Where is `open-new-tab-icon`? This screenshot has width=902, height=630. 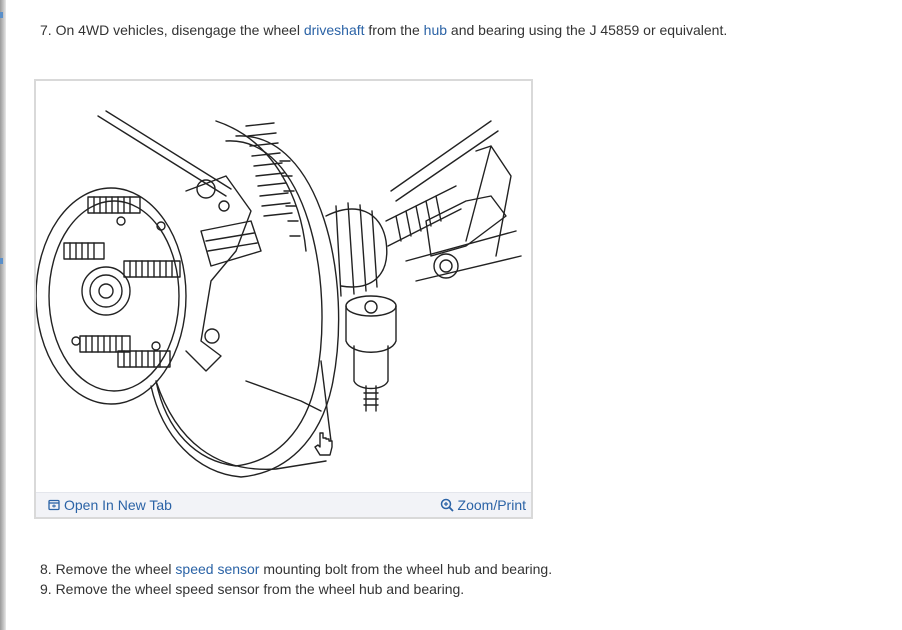
open-new-tab-icon is located at coordinates (54, 505).